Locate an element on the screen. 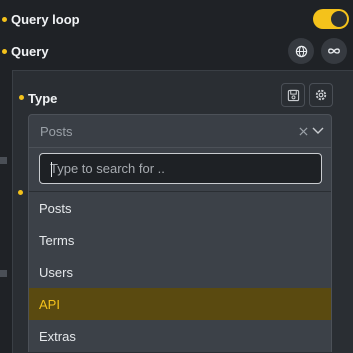 The width and height of the screenshot is (353, 353). type-label: Type is located at coordinates (43, 98).